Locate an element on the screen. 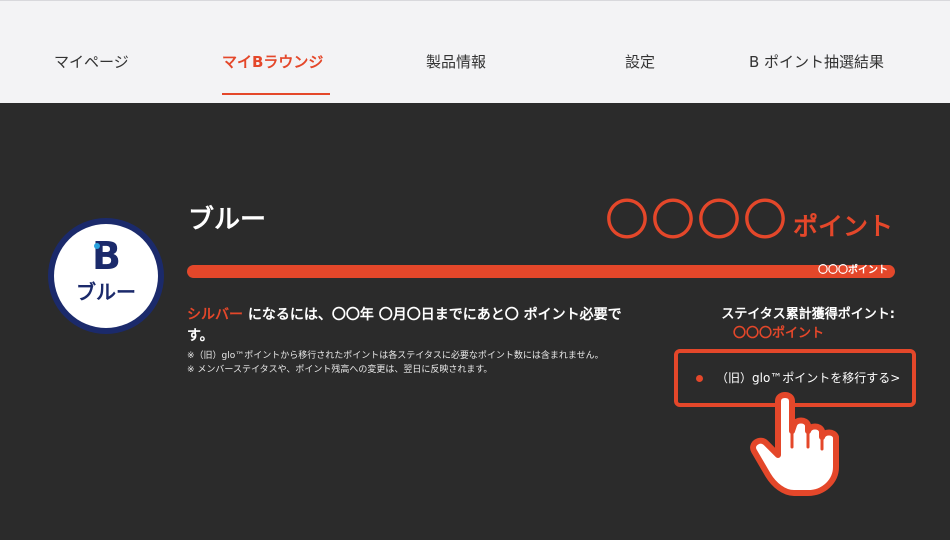 The height and width of the screenshot is (540, 950). active-tab-underline is located at coordinates (276, 94).